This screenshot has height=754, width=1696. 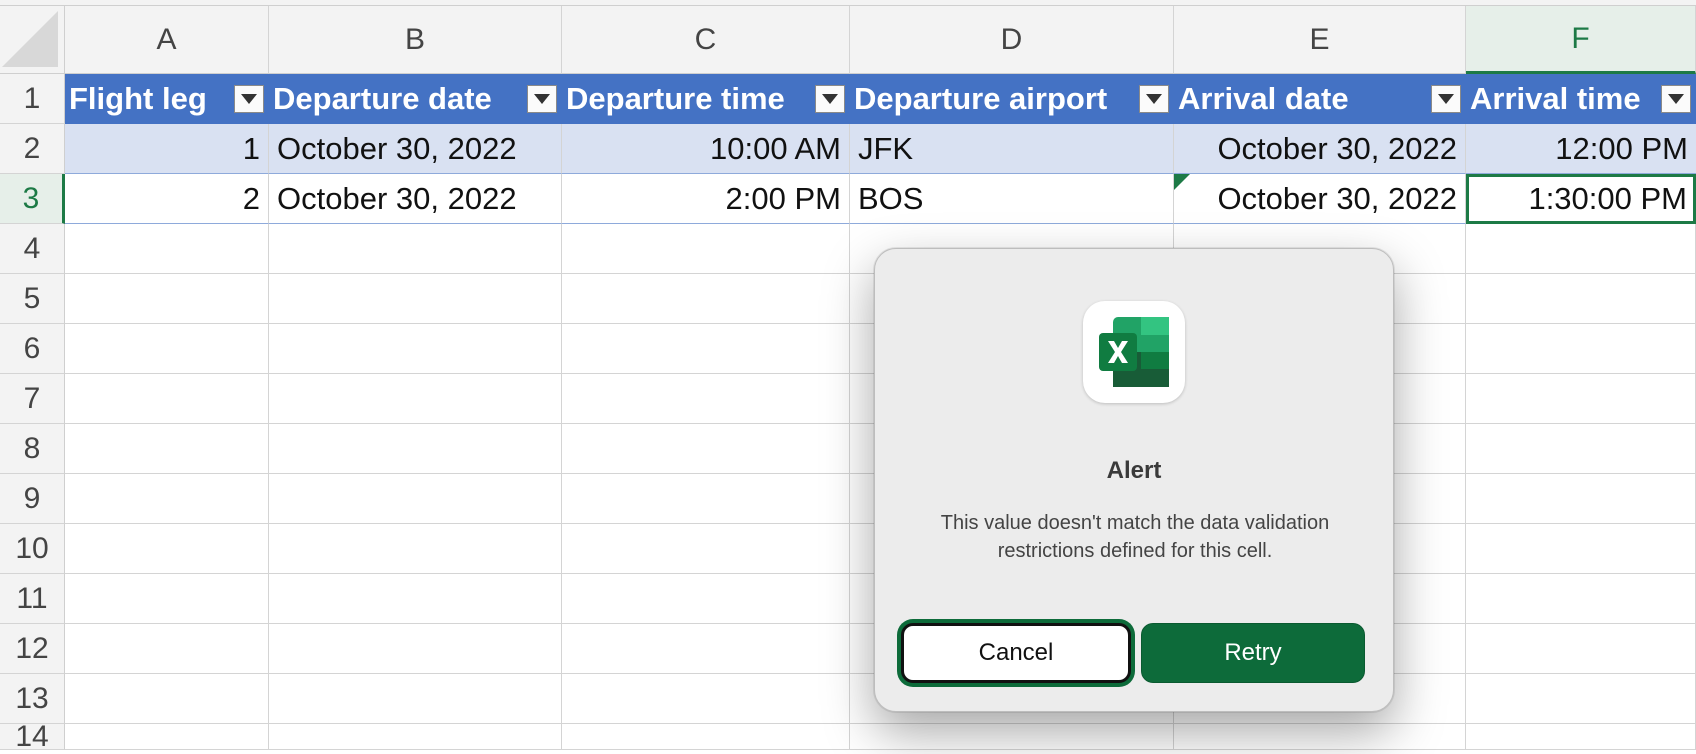 What do you see at coordinates (32, 349) in the screenshot?
I see `row-header-6: 6` at bounding box center [32, 349].